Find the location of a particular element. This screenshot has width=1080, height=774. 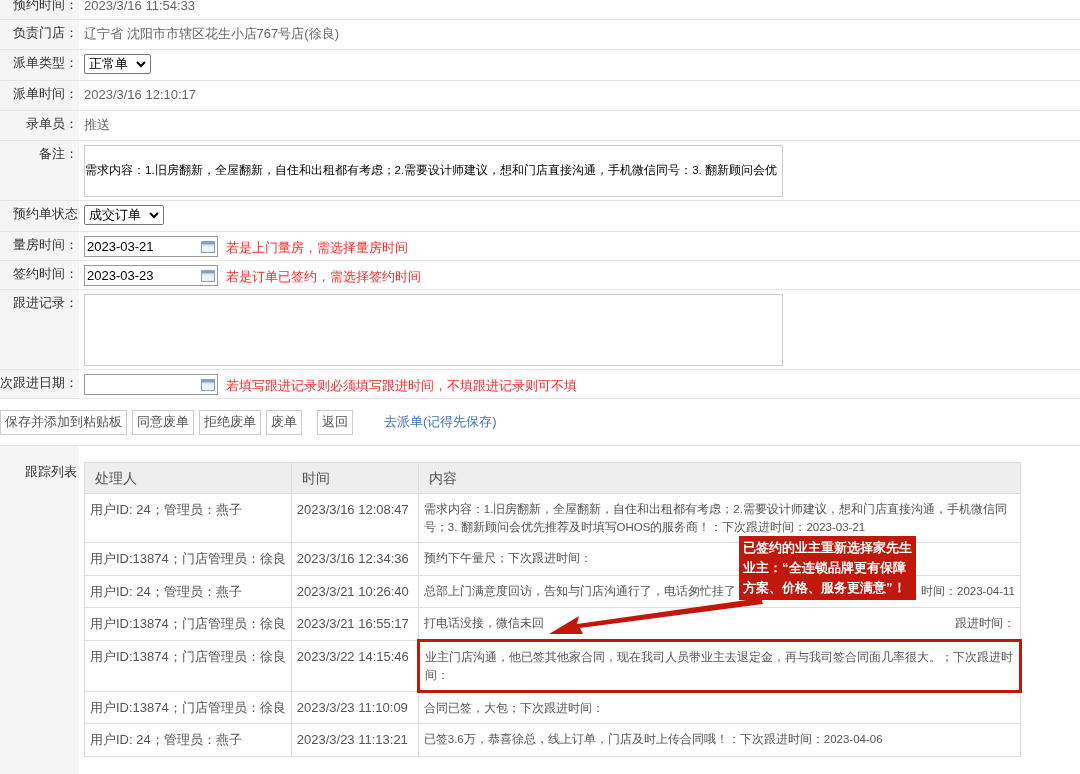

field-label: 跟进记录： is located at coordinates (45, 303).